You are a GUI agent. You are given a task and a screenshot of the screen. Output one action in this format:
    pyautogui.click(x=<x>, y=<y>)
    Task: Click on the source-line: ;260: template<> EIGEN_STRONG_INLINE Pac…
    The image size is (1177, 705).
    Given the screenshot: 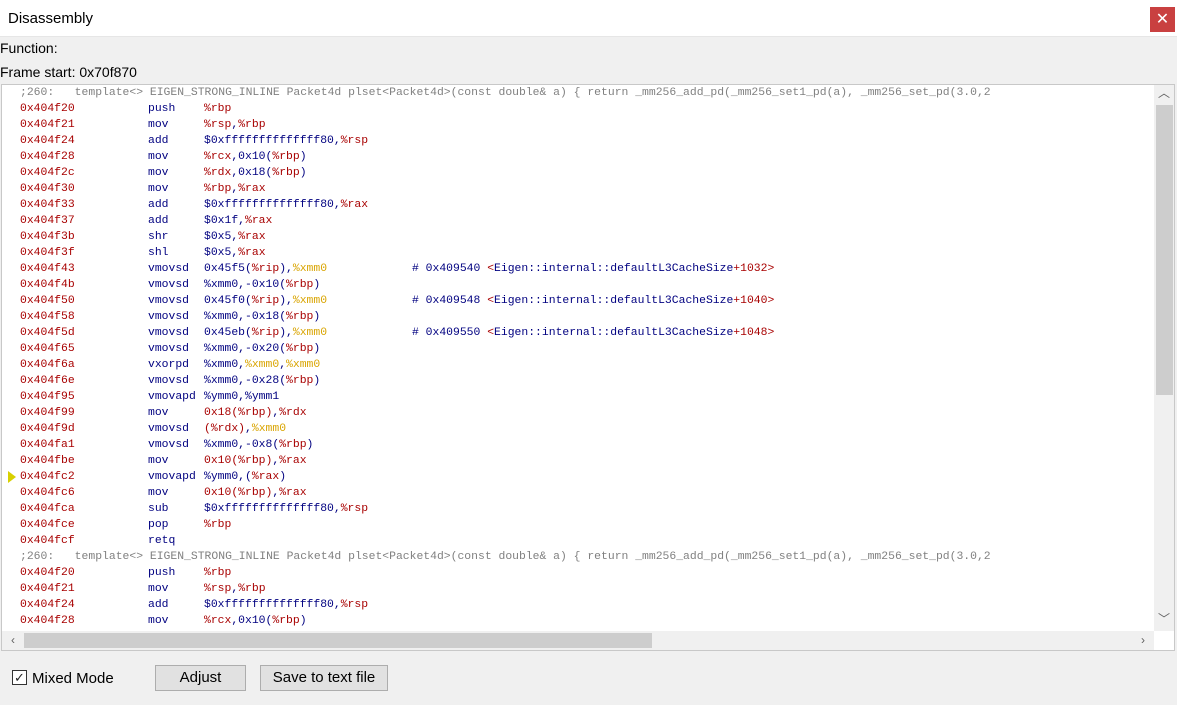 What is the action you would take?
    pyautogui.click(x=578, y=93)
    